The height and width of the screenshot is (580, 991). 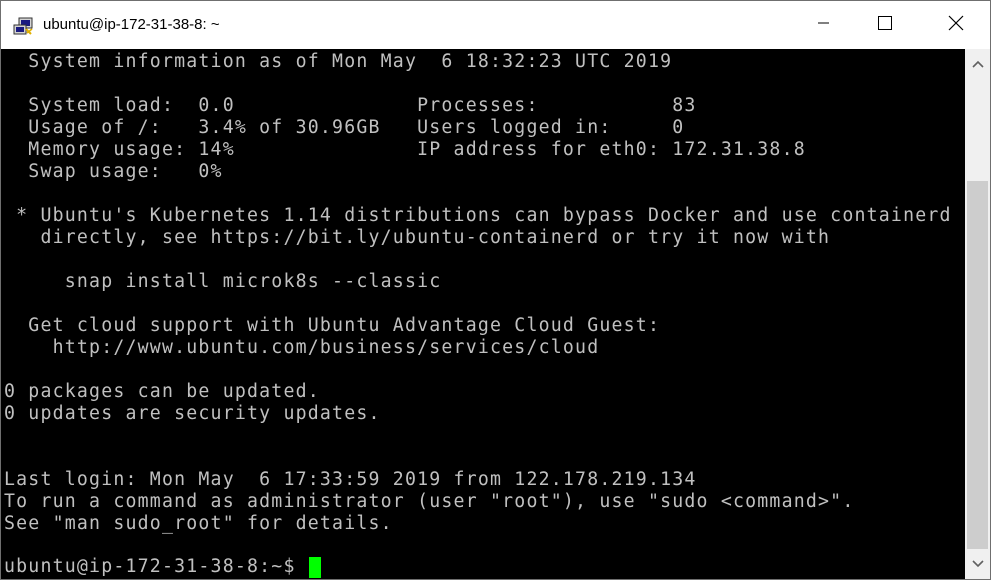 What do you see at coordinates (162, 391) in the screenshot?
I see `terminal-line: 0 packages can be updated.` at bounding box center [162, 391].